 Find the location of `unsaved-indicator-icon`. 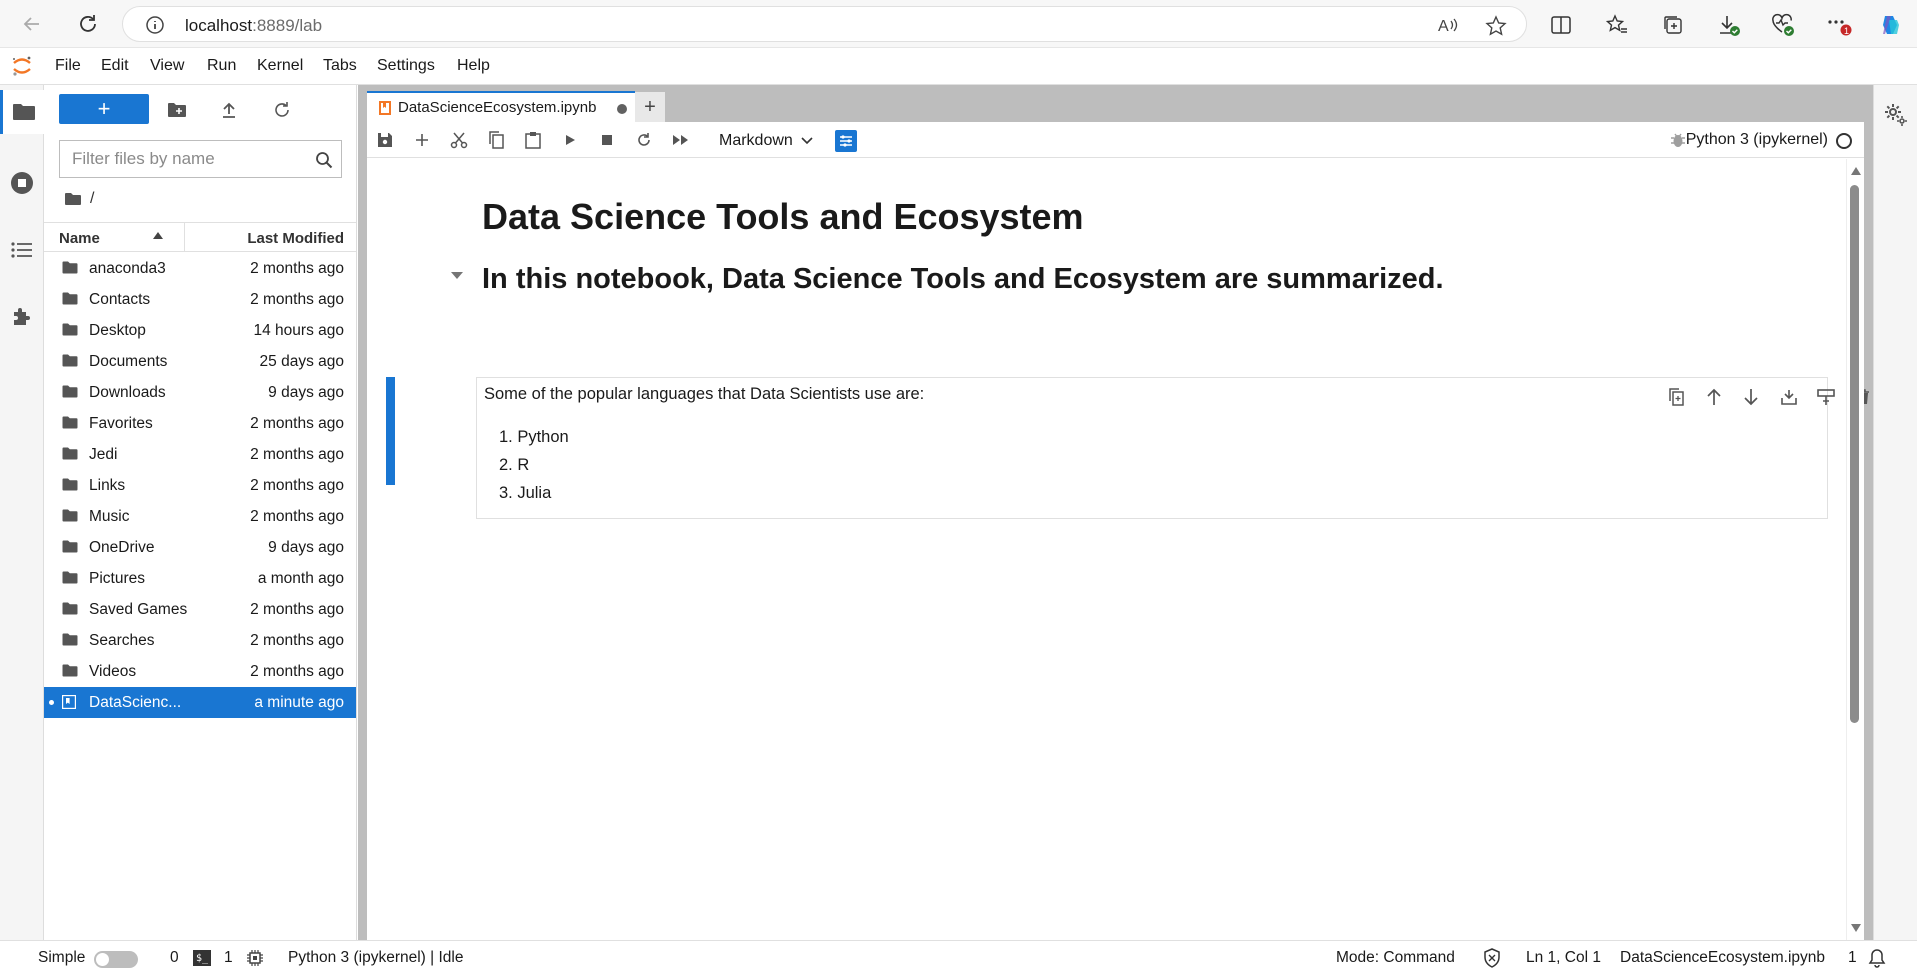

unsaved-indicator-icon is located at coordinates (622, 109).